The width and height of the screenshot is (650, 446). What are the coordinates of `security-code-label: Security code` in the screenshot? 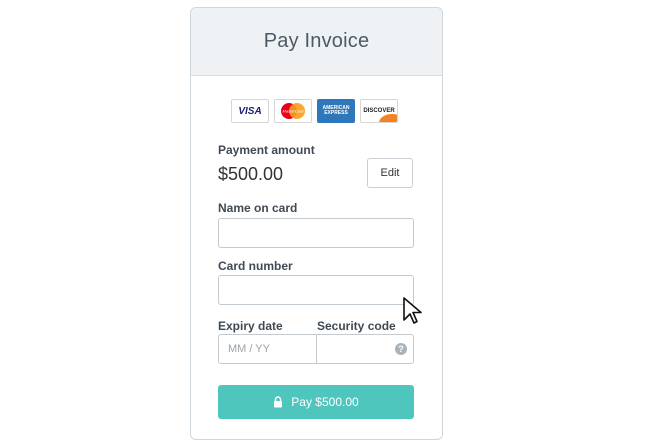 It's located at (356, 326).